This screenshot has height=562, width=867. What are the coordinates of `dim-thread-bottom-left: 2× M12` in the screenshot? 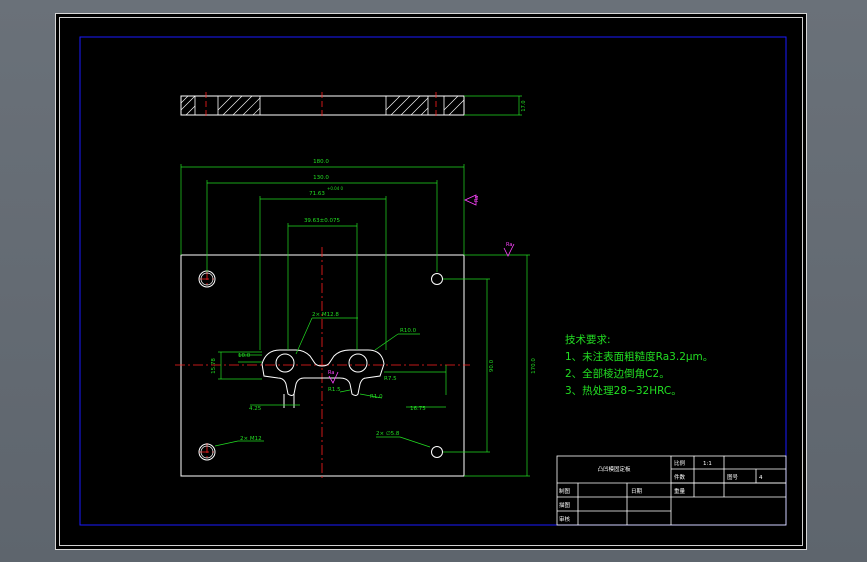 It's located at (251, 439).